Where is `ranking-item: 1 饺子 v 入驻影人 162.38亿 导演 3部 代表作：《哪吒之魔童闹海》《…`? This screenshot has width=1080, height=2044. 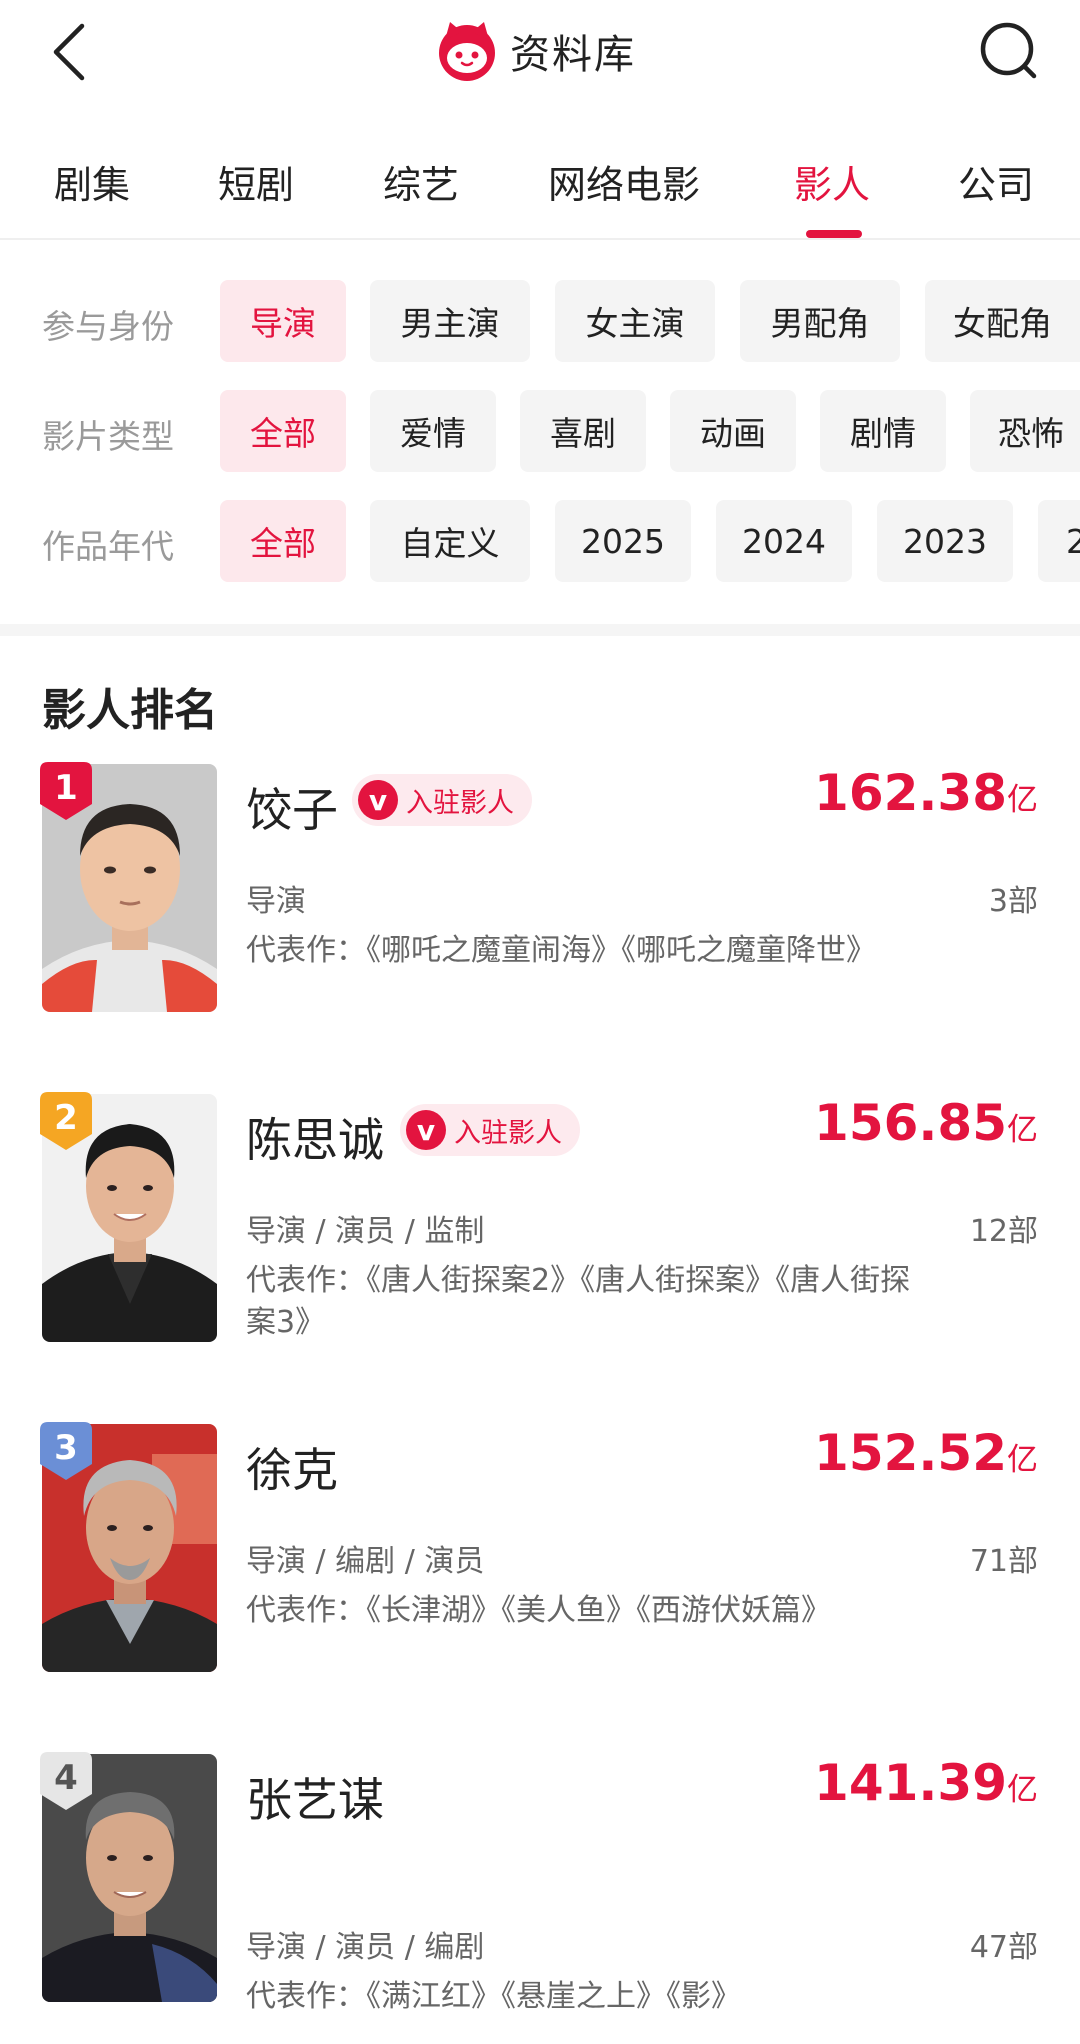
ranking-item: 1 饺子 v 入驻影人 162.38亿 导演 3部 代表作：《哪吒之魔童闹海》《… is located at coordinates (540, 913).